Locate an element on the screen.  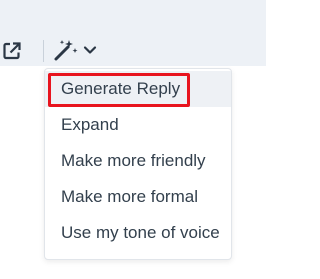
menu-item-use-my-tone-of-voice: Use my tone of voice is located at coordinates (138, 233).